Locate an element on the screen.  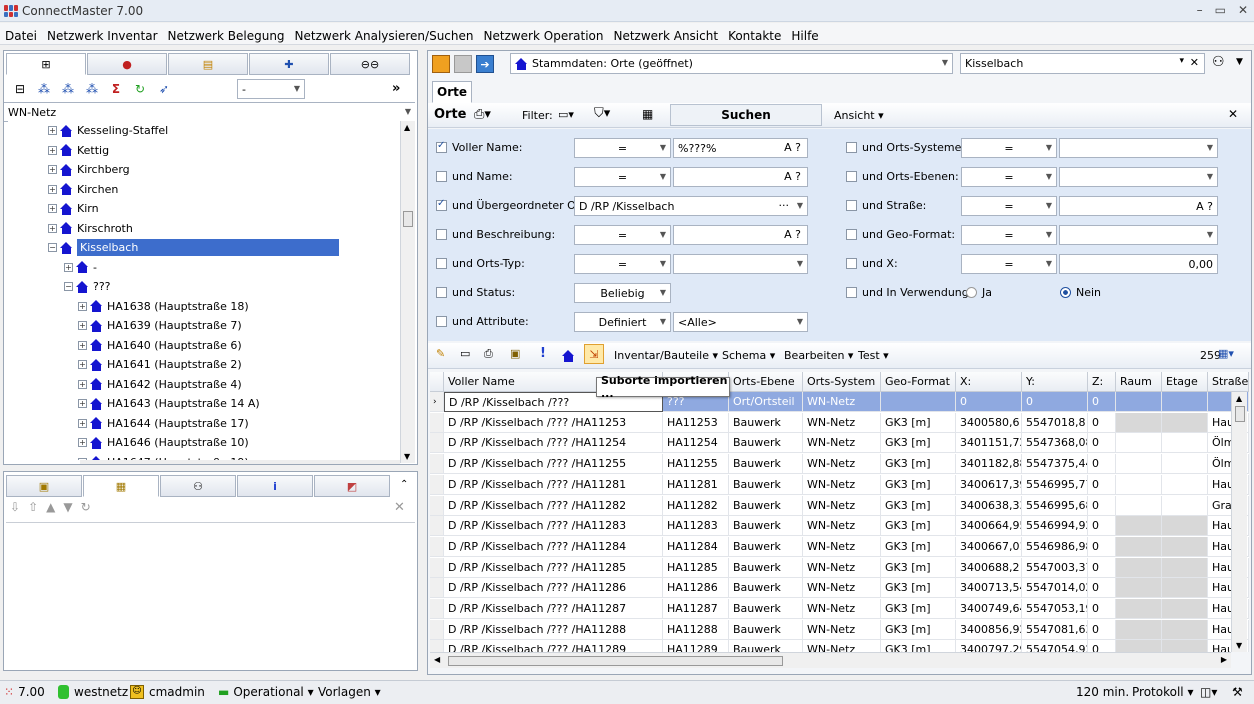
tree-node: + HA1640 (Hauptstraße 6) is located at coordinates (160, 345).